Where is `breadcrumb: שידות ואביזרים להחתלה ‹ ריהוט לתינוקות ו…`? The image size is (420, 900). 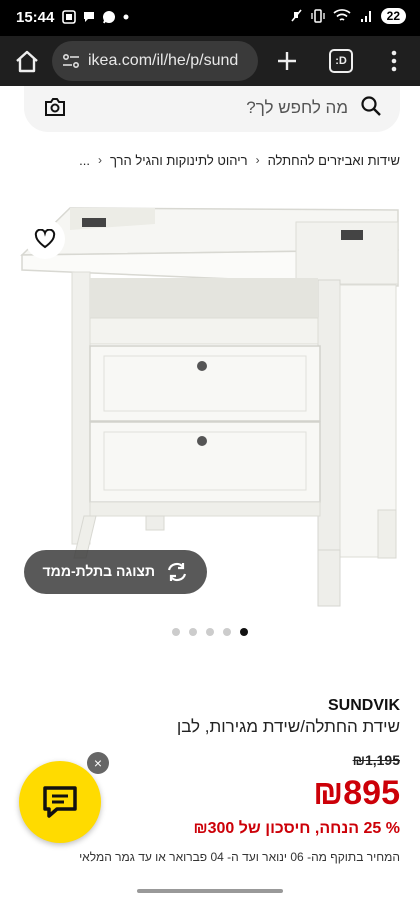
breadcrumb: שידות ואביזרים להחתלה ‹ ריהוט לתינוקות ו… is located at coordinates (212, 160).